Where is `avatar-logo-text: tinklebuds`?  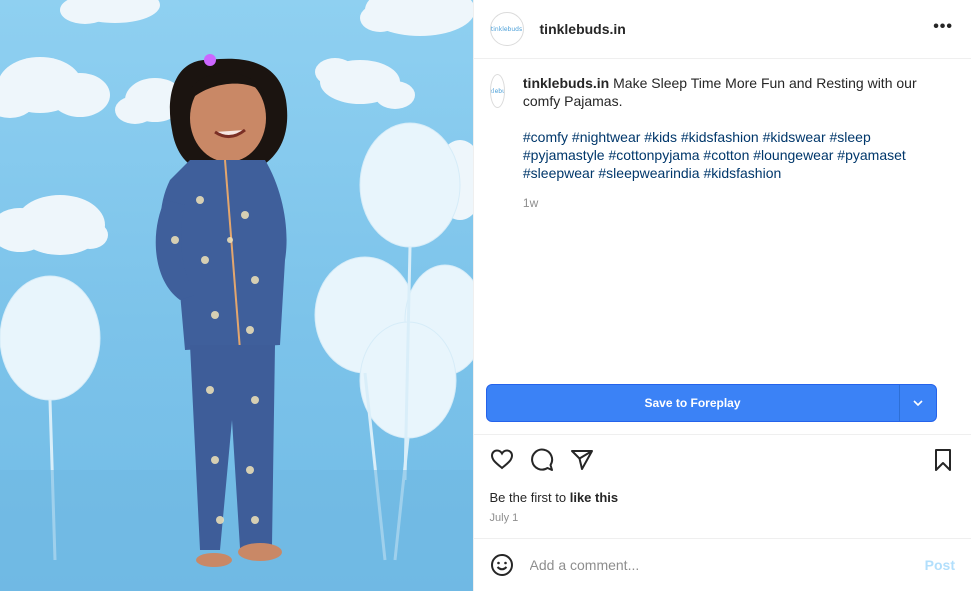
avatar-logo-text: tinklebuds is located at coordinates (506, 29).